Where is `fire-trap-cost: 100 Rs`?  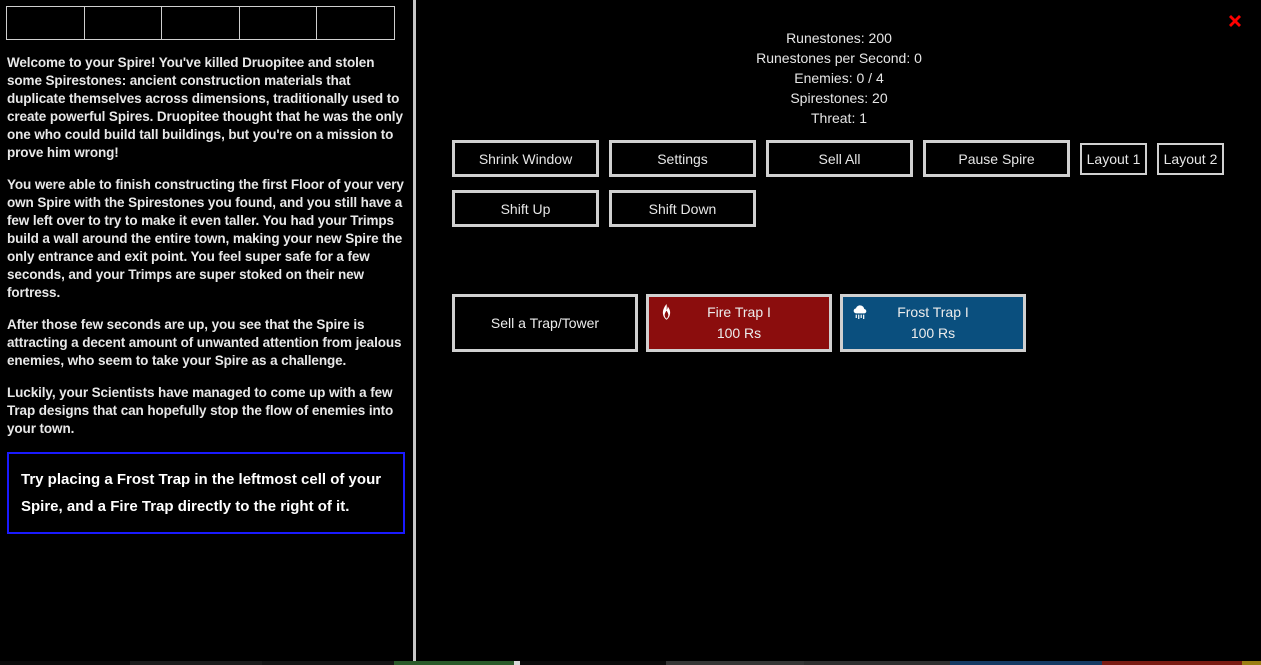 fire-trap-cost: 100 Rs is located at coordinates (739, 333).